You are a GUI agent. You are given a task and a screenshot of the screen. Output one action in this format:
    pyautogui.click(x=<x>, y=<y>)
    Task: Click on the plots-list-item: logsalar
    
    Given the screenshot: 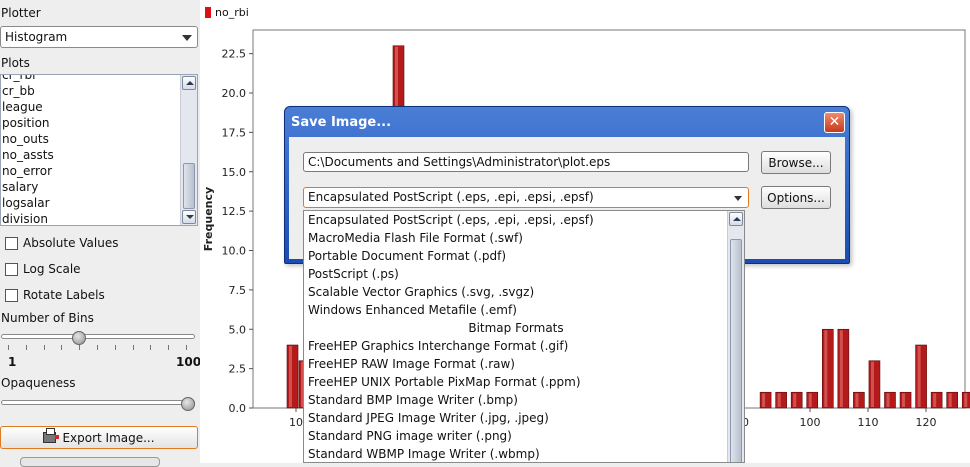 What is the action you would take?
    pyautogui.click(x=91, y=203)
    